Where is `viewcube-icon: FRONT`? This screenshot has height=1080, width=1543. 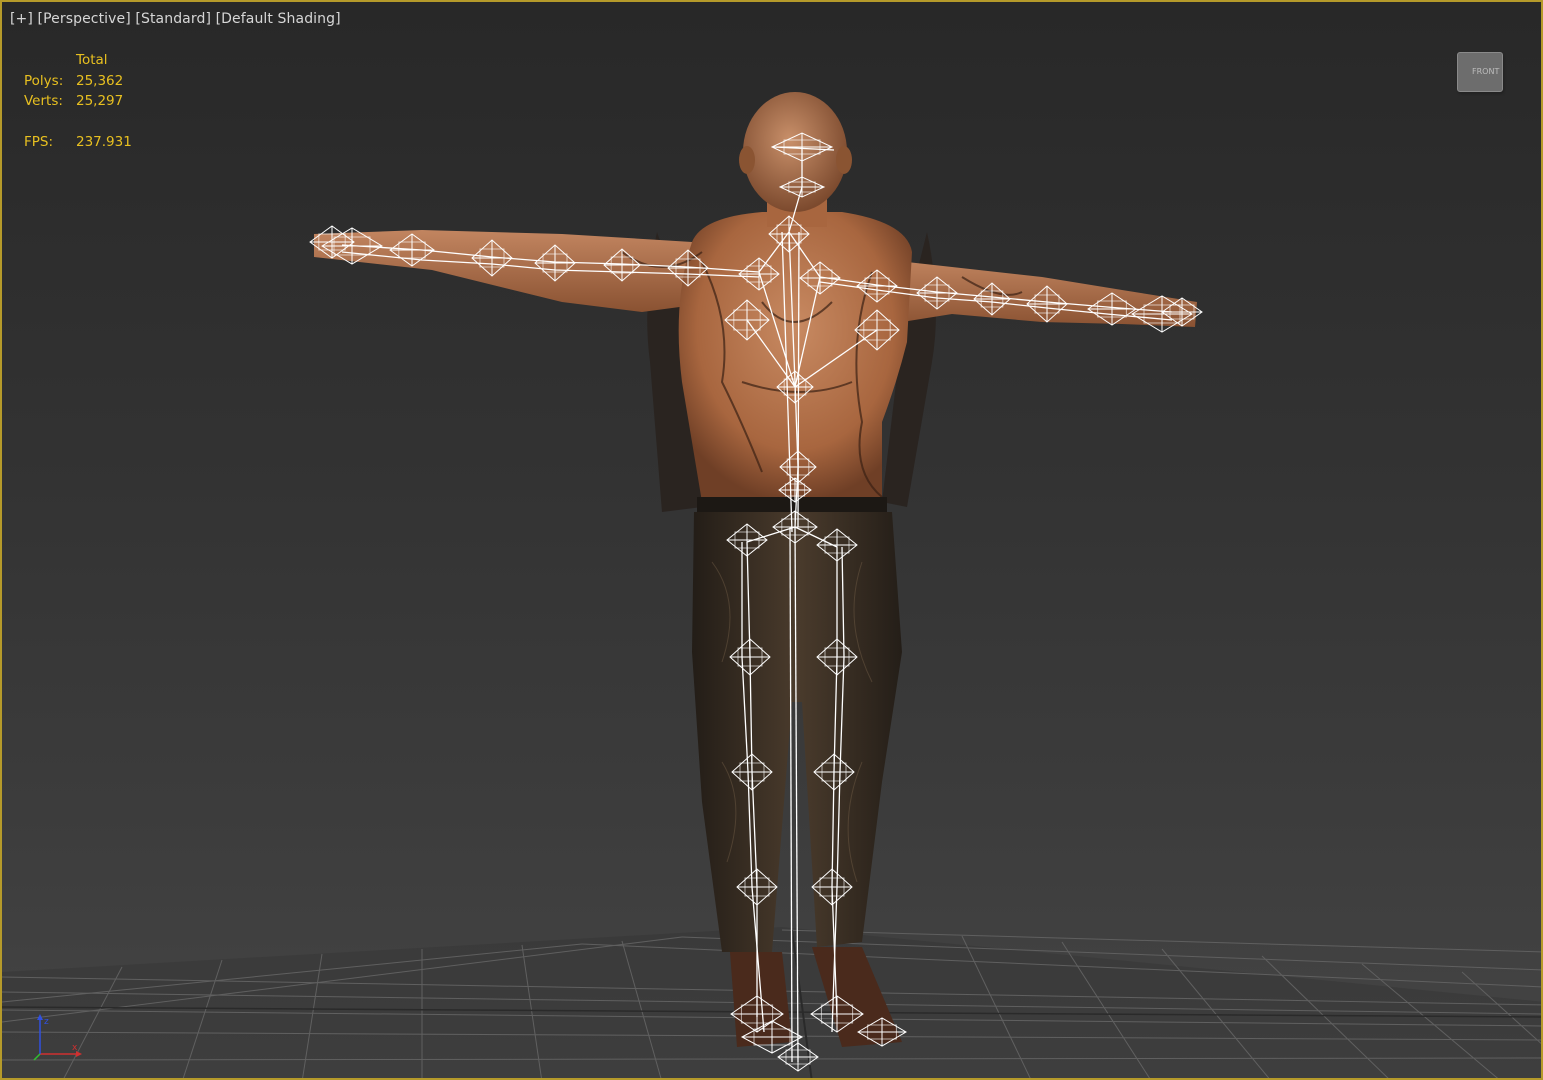 viewcube-icon: FRONT is located at coordinates (1480, 72).